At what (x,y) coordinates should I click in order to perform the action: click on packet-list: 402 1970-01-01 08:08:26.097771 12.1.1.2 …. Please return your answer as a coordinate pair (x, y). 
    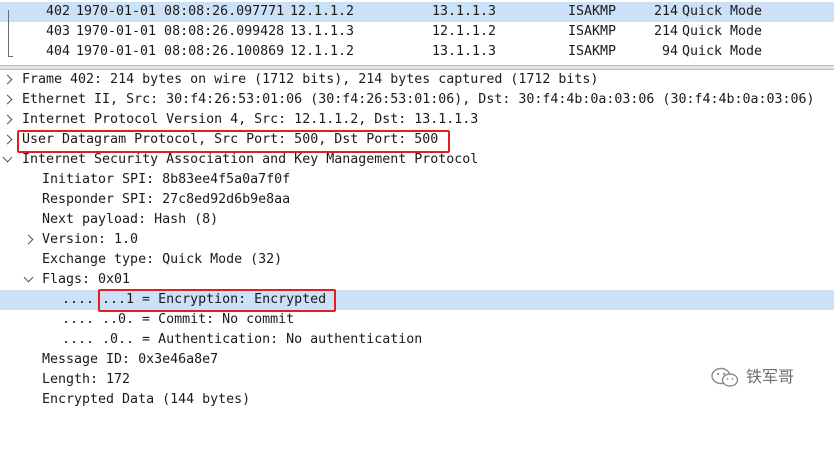
    Looking at the image, I should click on (417, 32).